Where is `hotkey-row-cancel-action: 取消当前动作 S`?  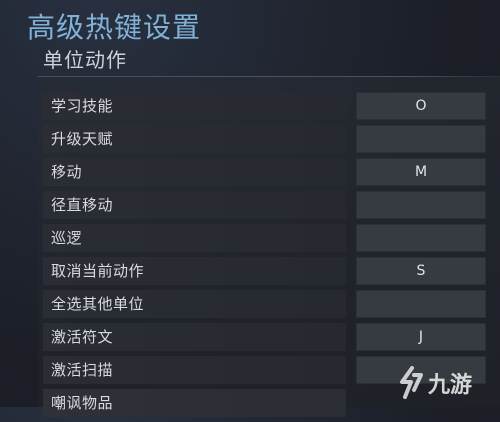
hotkey-row-cancel-action: 取消当前动作 S is located at coordinates (268, 271).